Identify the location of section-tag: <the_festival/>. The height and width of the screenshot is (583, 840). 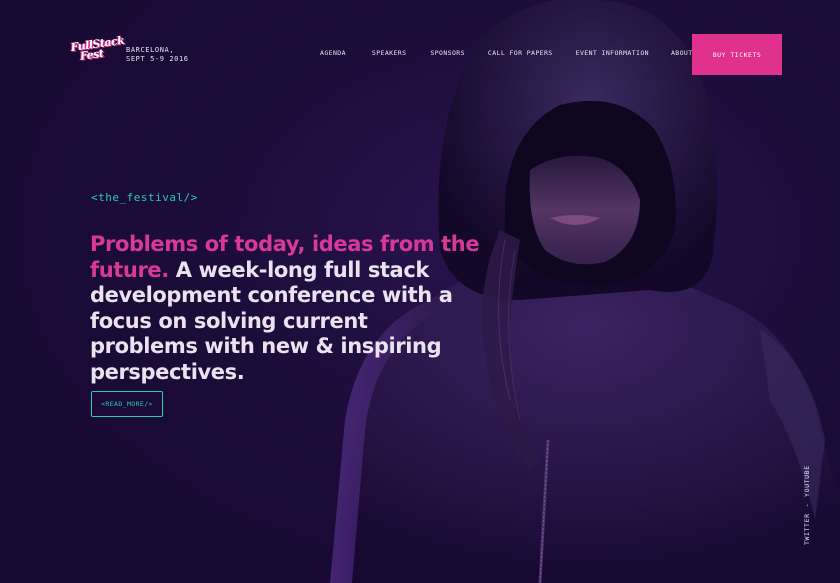
(144, 197).